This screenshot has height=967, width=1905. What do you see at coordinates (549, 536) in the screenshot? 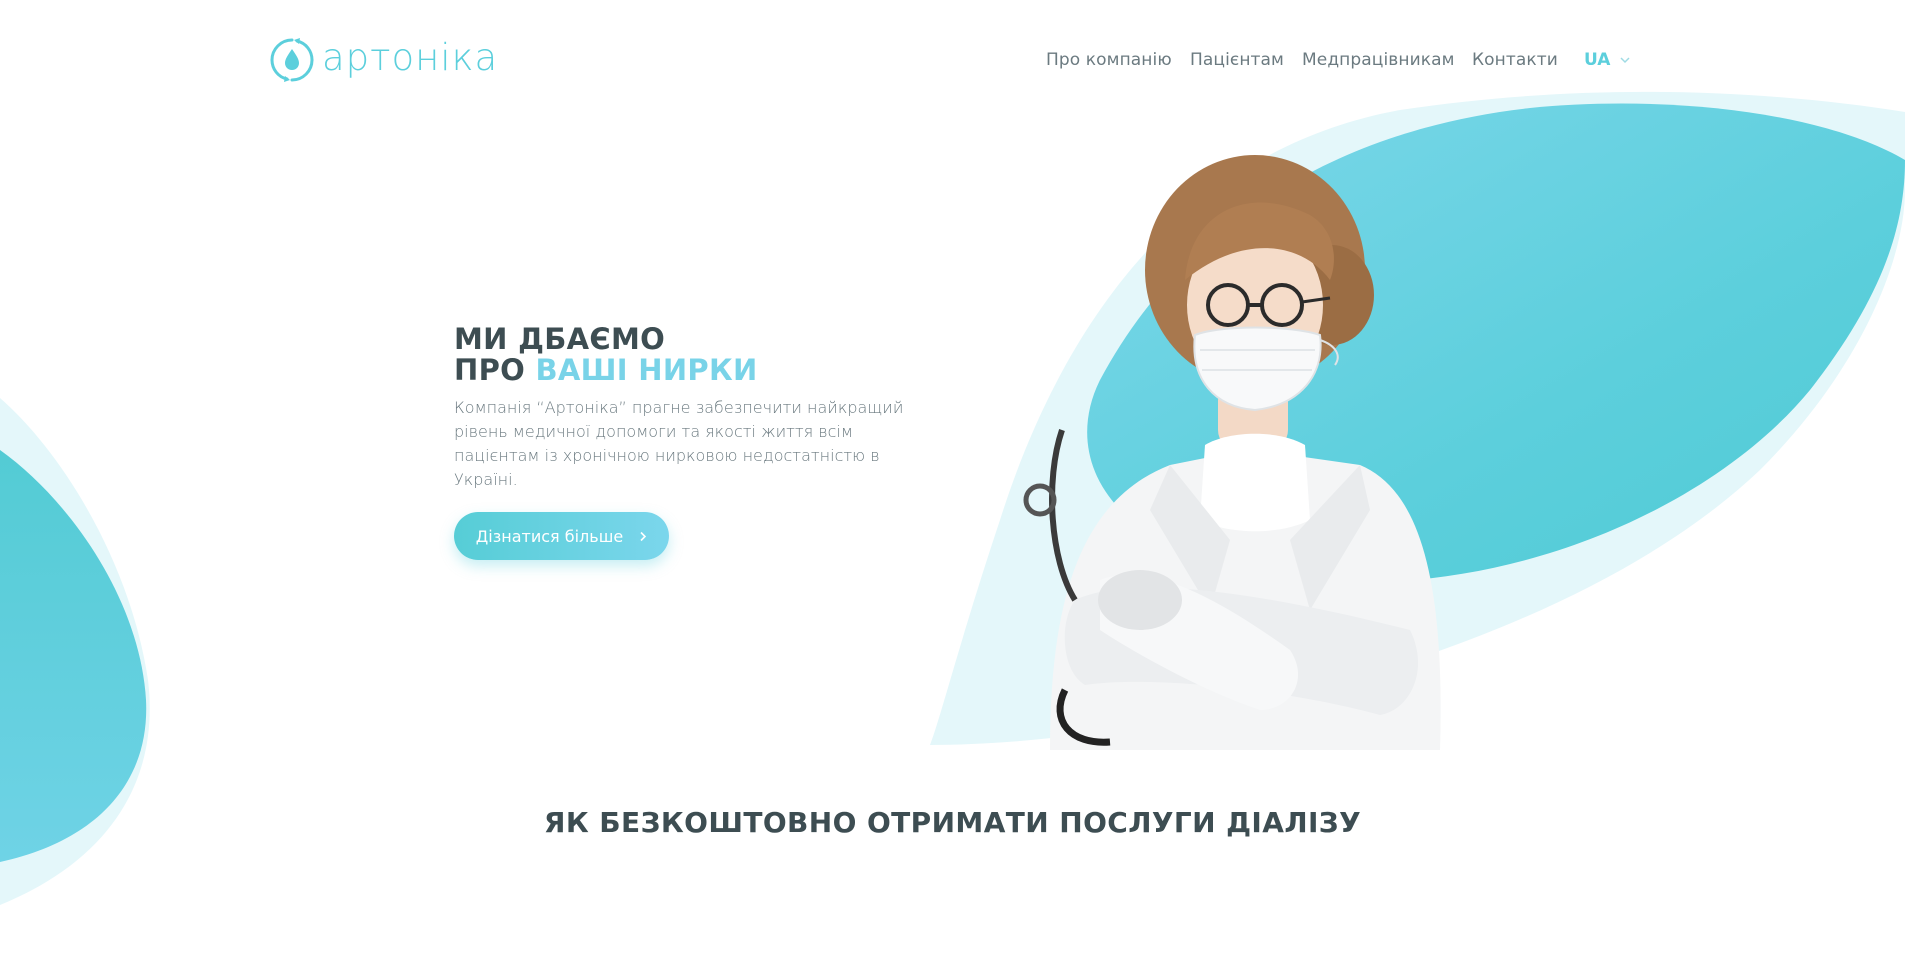
I see `learn-more-label: Дізнатися більше` at bounding box center [549, 536].